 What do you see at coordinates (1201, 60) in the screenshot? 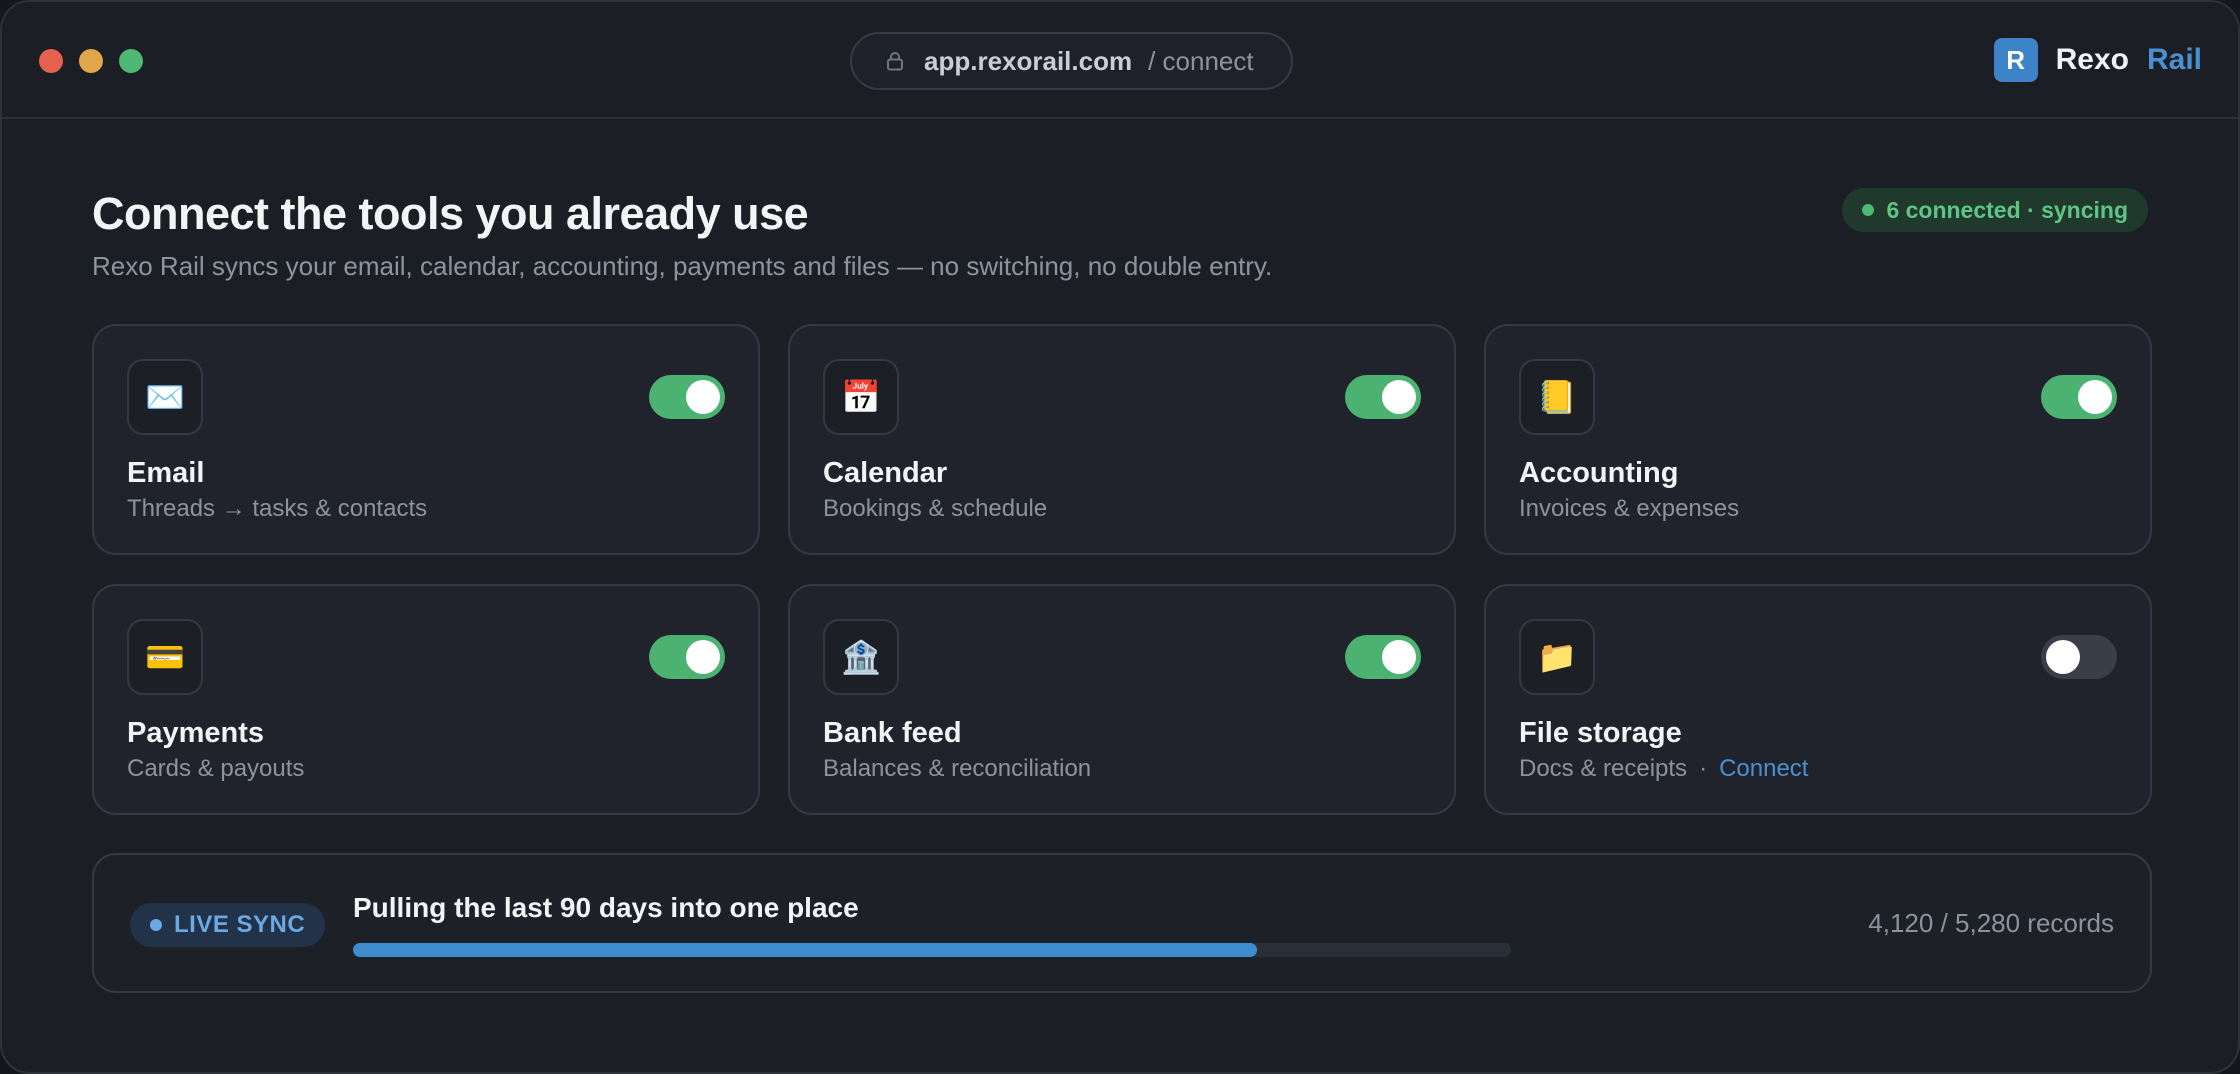
I see `url-path: / connect` at bounding box center [1201, 60].